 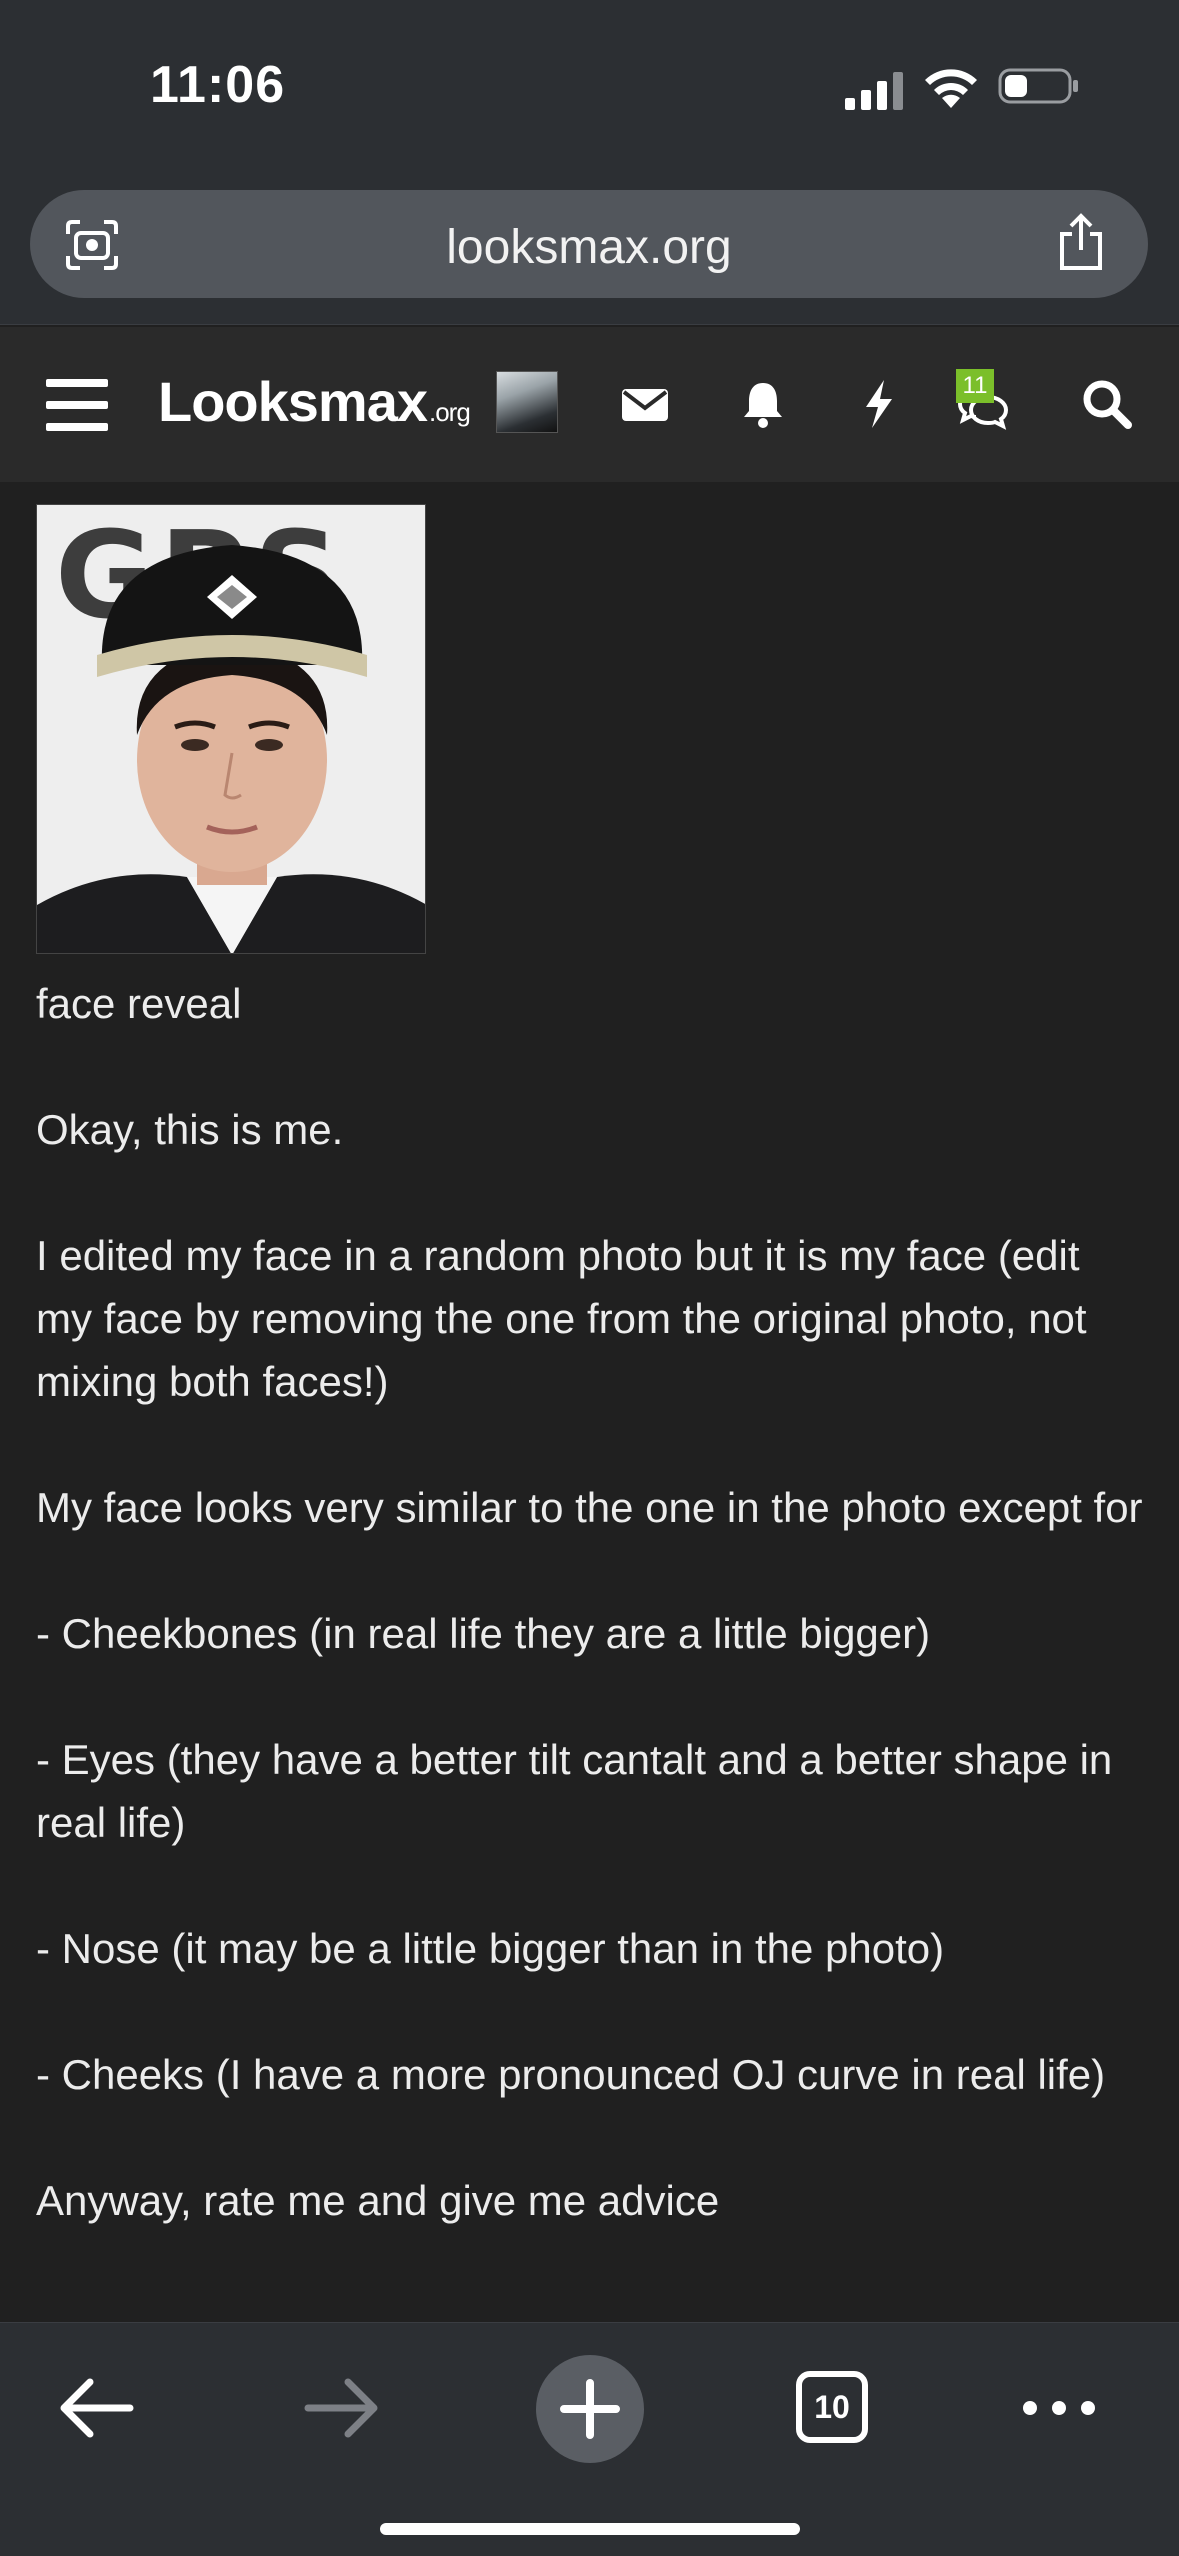 What do you see at coordinates (975, 386) in the screenshot?
I see `chat-badge: 11` at bounding box center [975, 386].